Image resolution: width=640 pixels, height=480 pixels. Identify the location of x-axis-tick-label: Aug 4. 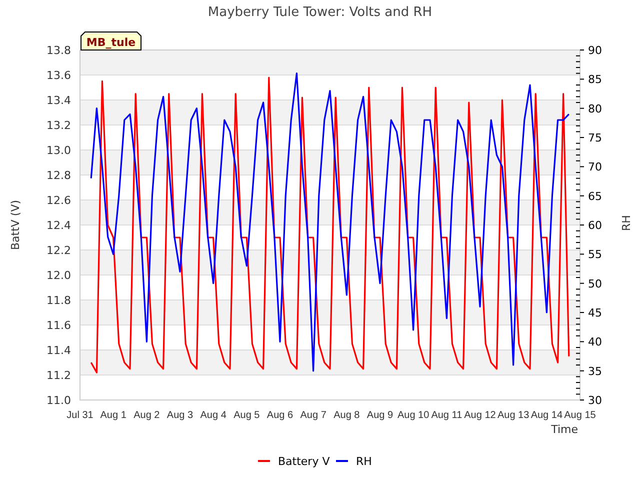
(213, 415).